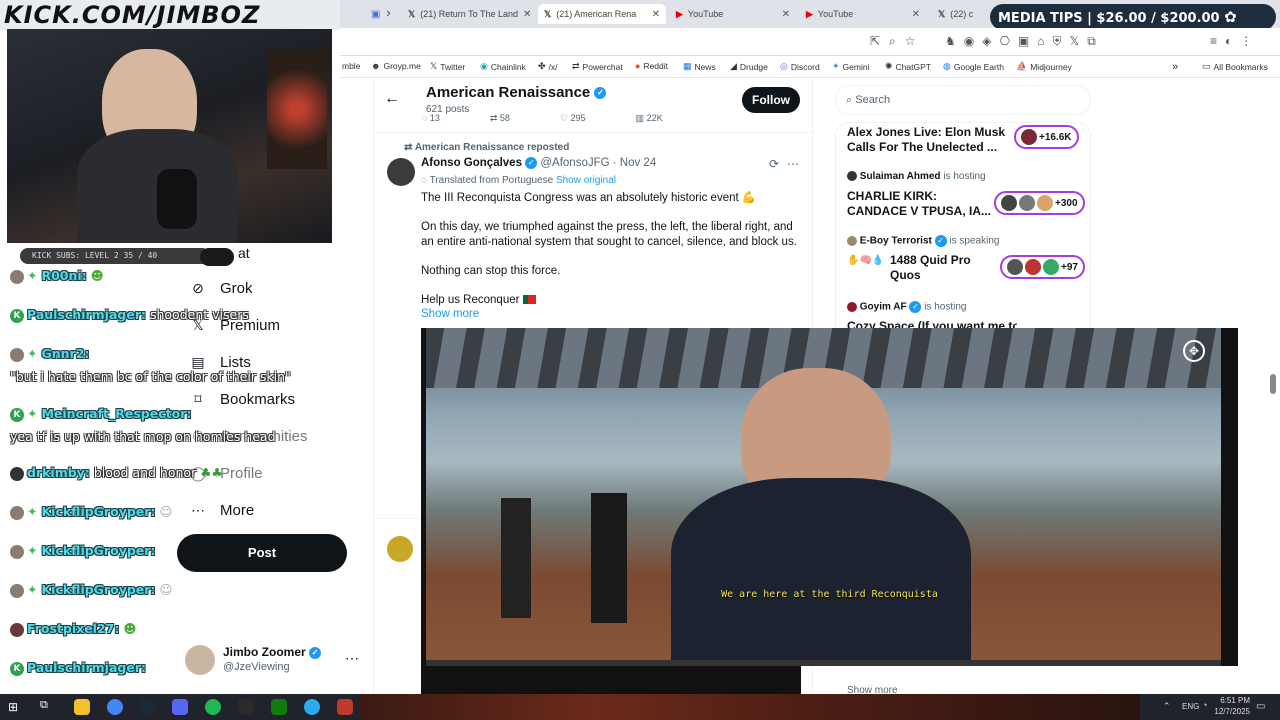 This screenshot has width=1280, height=720. I want to click on view-count: ▥ 22K, so click(649, 118).